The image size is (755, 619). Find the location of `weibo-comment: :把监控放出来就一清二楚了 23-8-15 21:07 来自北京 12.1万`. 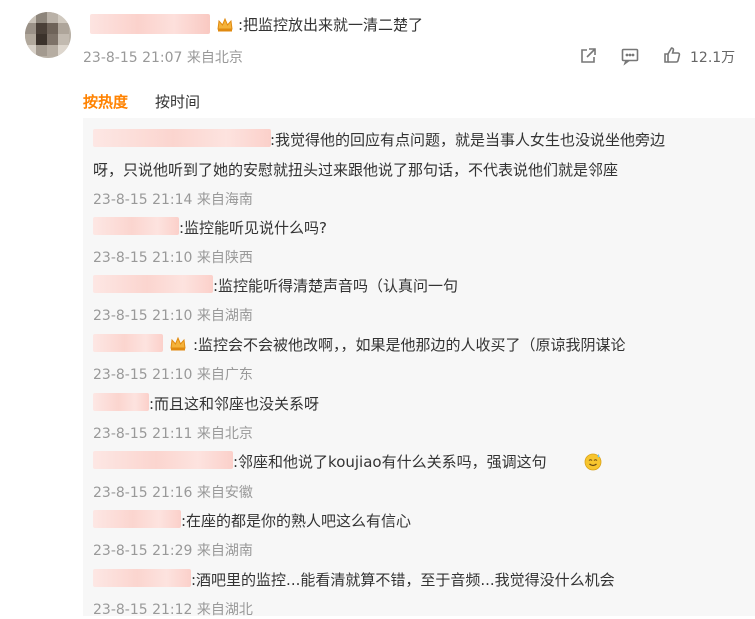

weibo-comment: :把监控放出来就一清二楚了 23-8-15 21:07 来自北京 12.1万 is located at coordinates (377, 45).